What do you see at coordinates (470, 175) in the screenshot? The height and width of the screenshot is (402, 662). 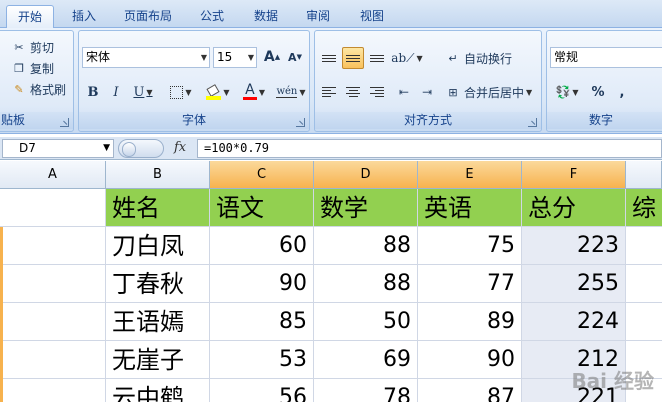 I see `column-header-e: E` at bounding box center [470, 175].